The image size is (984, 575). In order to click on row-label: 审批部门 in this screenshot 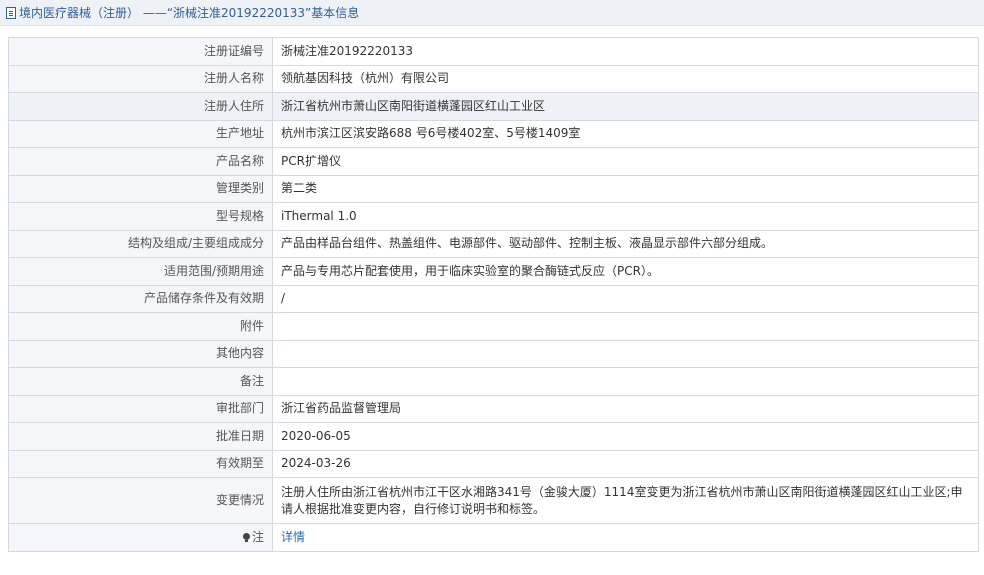, I will do `click(140, 408)`.